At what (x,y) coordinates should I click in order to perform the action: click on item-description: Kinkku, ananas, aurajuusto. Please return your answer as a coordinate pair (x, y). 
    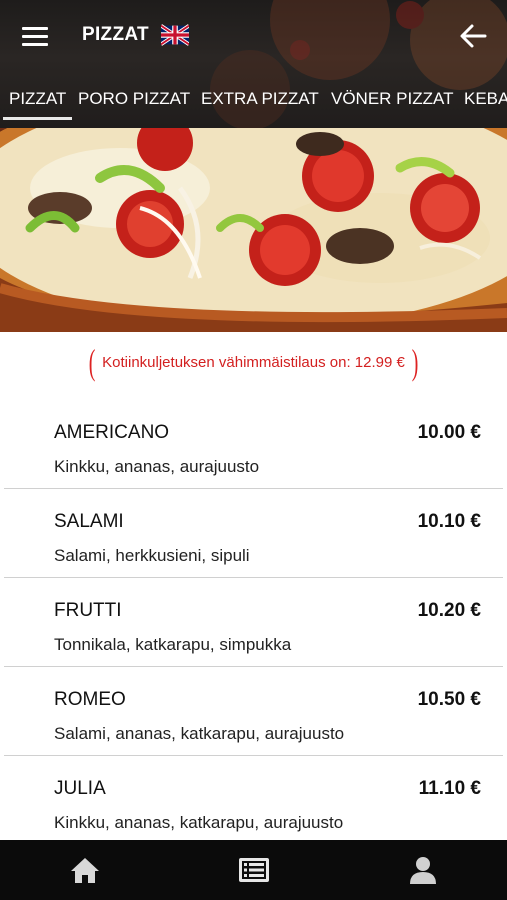
    Looking at the image, I should click on (157, 466).